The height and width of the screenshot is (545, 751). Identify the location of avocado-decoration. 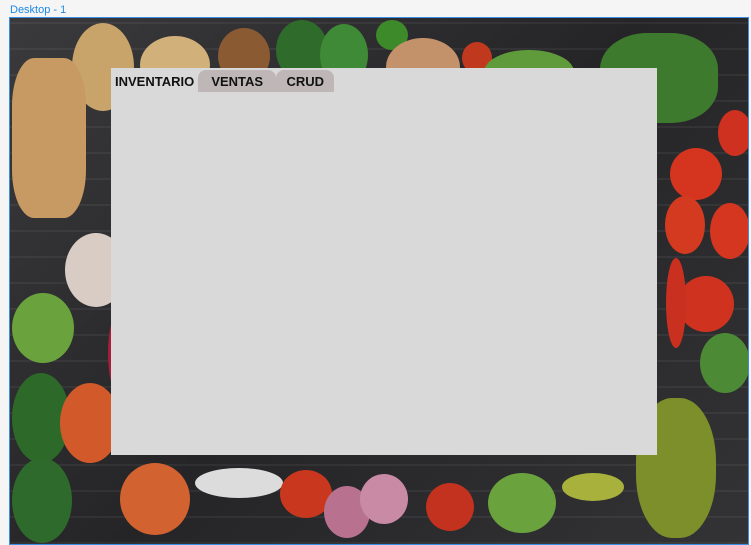
(593, 487).